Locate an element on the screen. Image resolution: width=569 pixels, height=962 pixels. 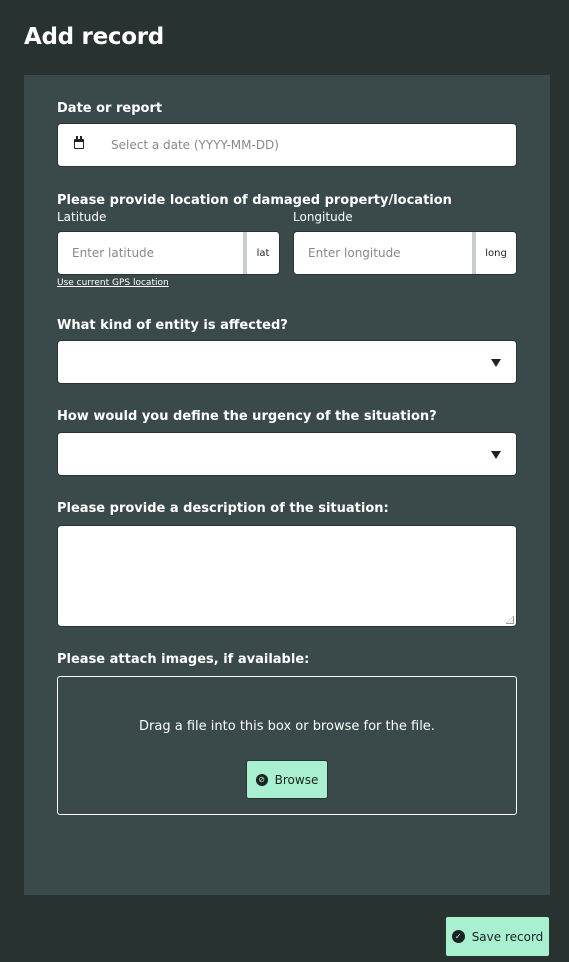
page-title: Add record is located at coordinates (94, 37).